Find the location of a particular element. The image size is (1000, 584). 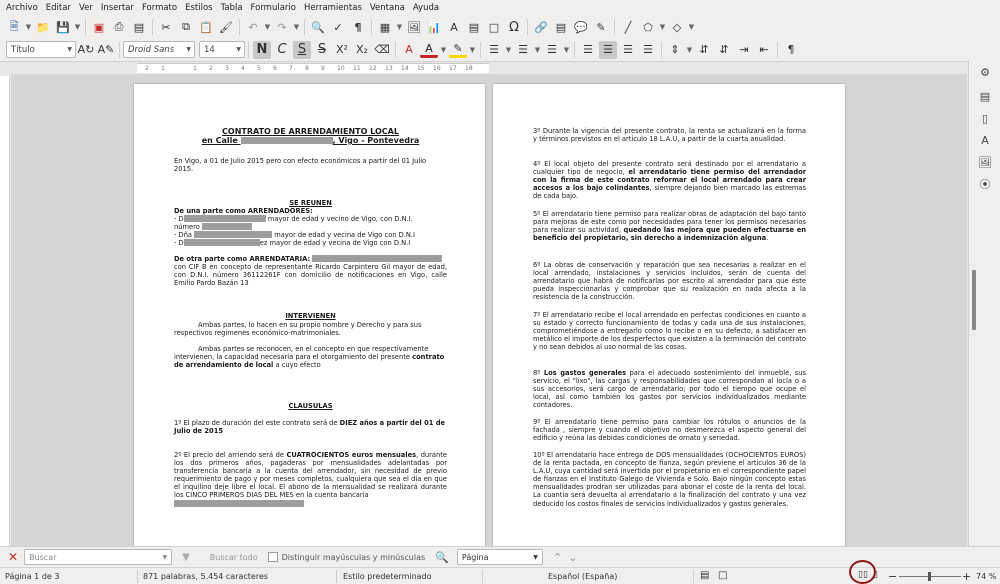

clear-formatting-icon: ⌫ is located at coordinates (382, 50).